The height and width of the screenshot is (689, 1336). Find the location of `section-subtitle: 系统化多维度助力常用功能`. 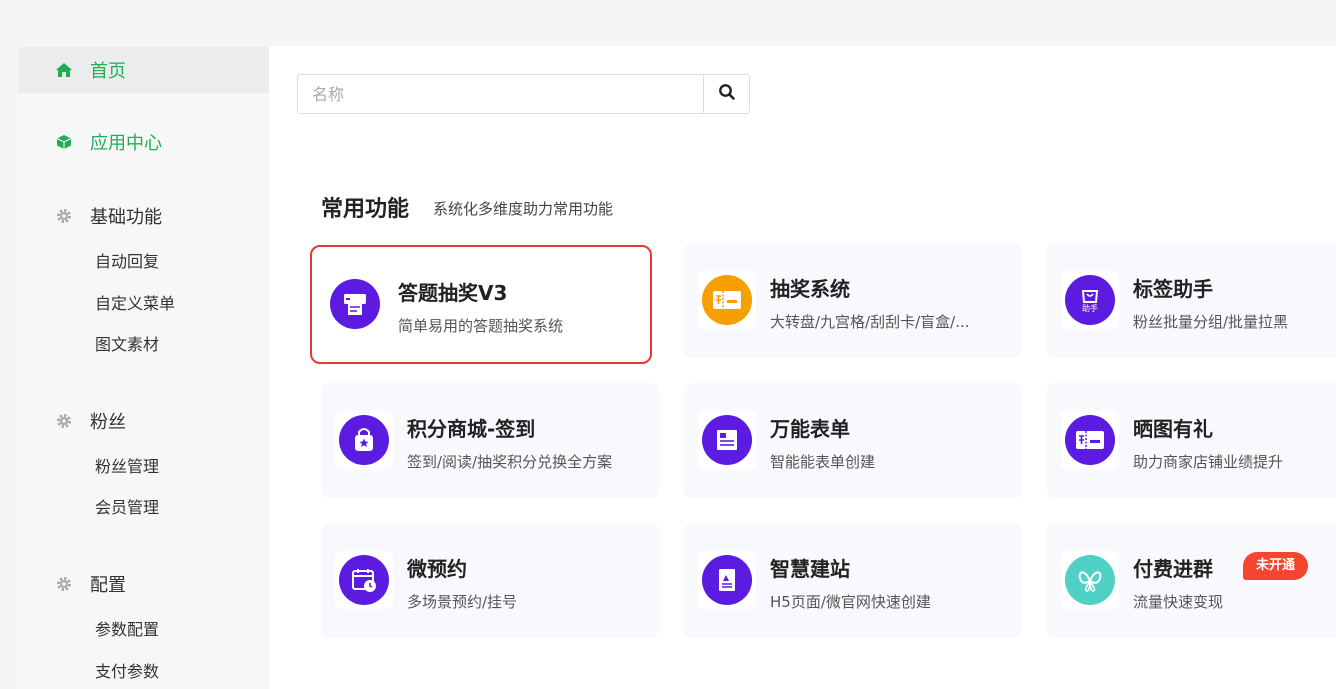

section-subtitle: 系统化多维度助力常用功能 is located at coordinates (523, 209).